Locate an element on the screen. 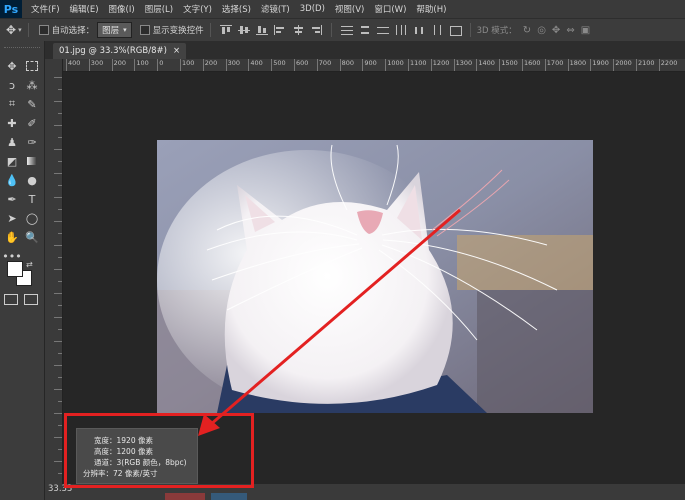  distribute-hcenter-icon is located at coordinates (419, 30).